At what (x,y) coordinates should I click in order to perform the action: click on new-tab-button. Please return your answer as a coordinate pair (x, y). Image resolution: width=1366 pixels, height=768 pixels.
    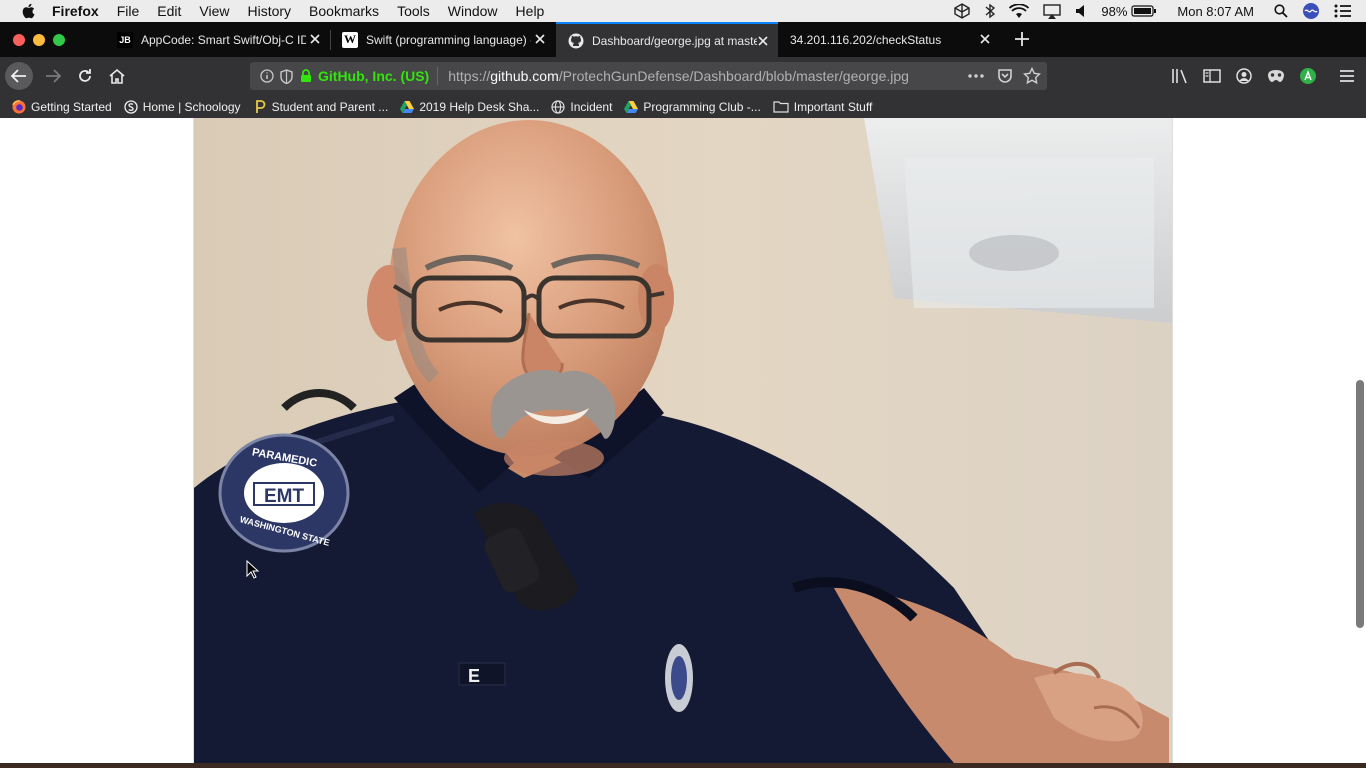
    Looking at the image, I should click on (1022, 39).